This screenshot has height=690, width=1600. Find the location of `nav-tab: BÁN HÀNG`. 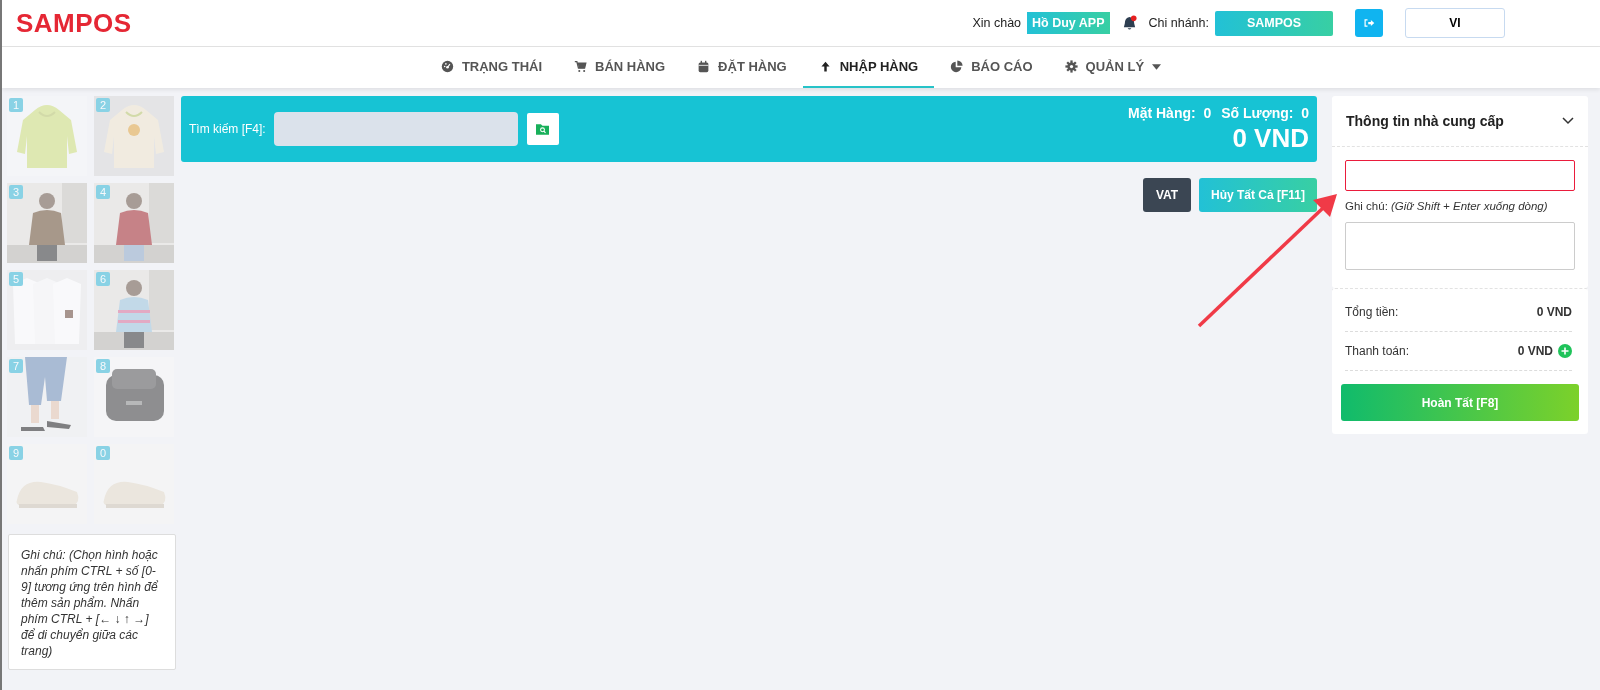

nav-tab: BÁN HÀNG is located at coordinates (620, 67).